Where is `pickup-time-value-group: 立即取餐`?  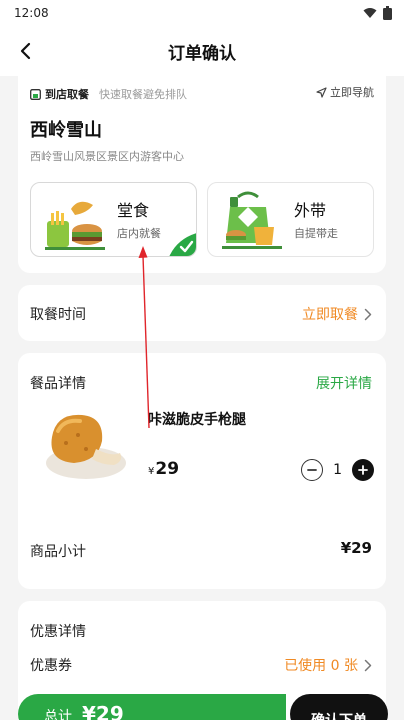
pickup-time-value-group: 立即取餐 is located at coordinates (337, 314).